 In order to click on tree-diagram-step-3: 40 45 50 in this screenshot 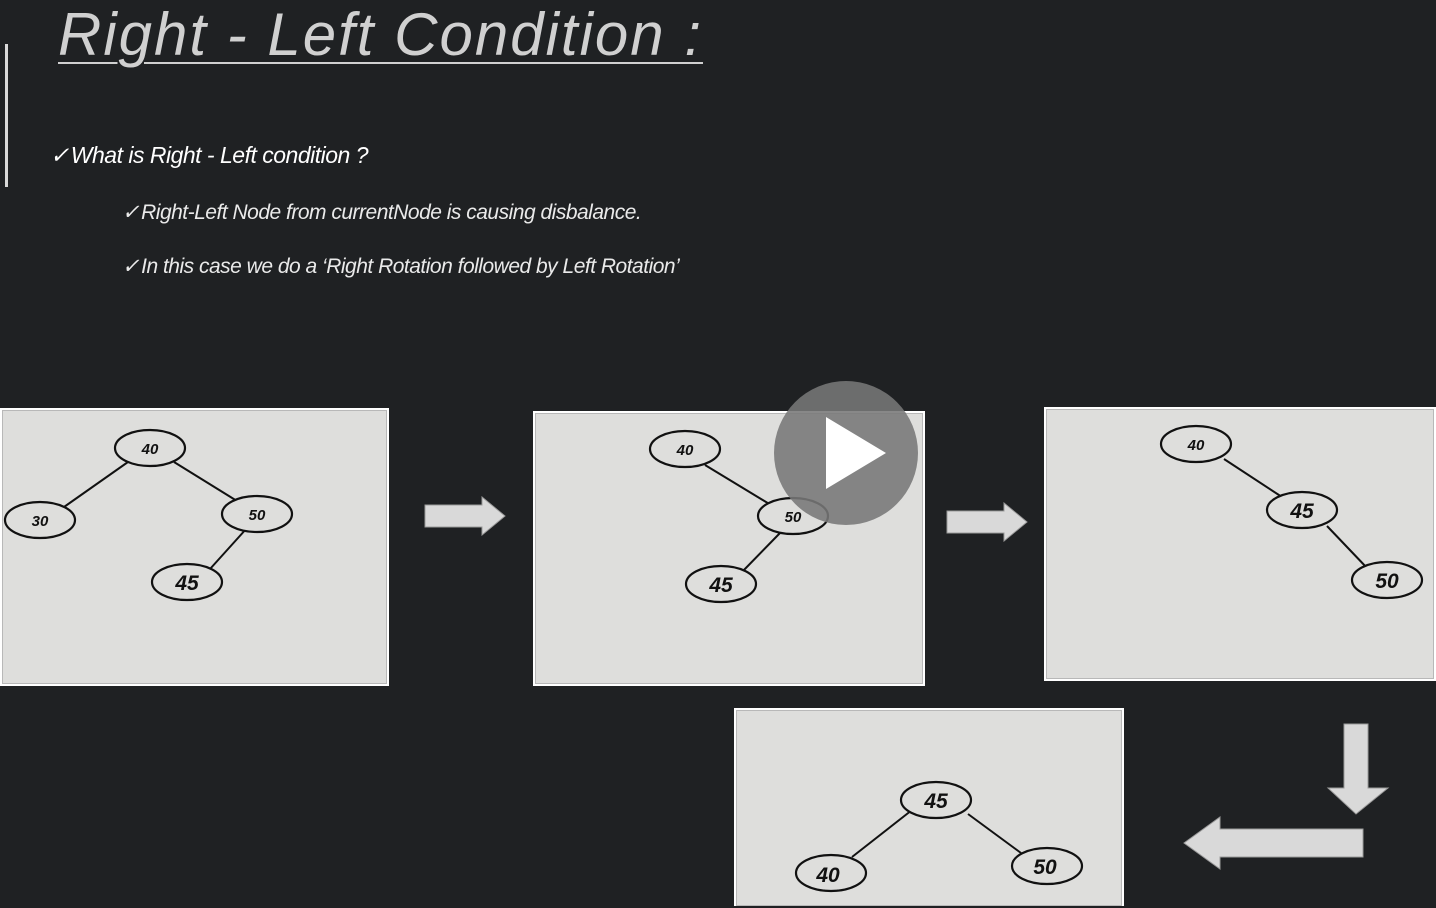, I will do `click(1240, 544)`.